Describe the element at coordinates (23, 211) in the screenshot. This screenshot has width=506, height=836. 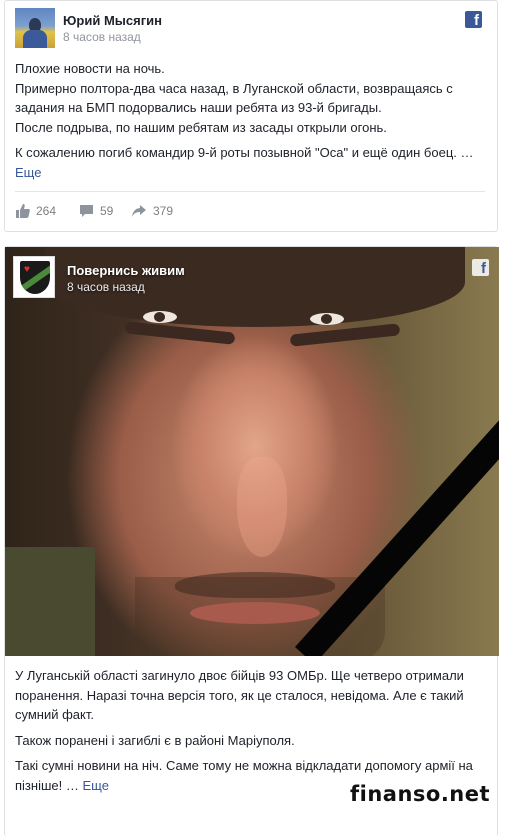
I see `thumbs-up-icon` at that location.